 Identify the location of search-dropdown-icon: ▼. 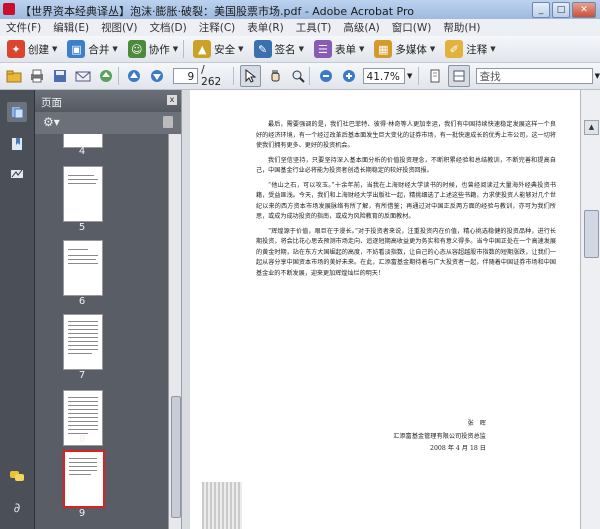
(597, 76).